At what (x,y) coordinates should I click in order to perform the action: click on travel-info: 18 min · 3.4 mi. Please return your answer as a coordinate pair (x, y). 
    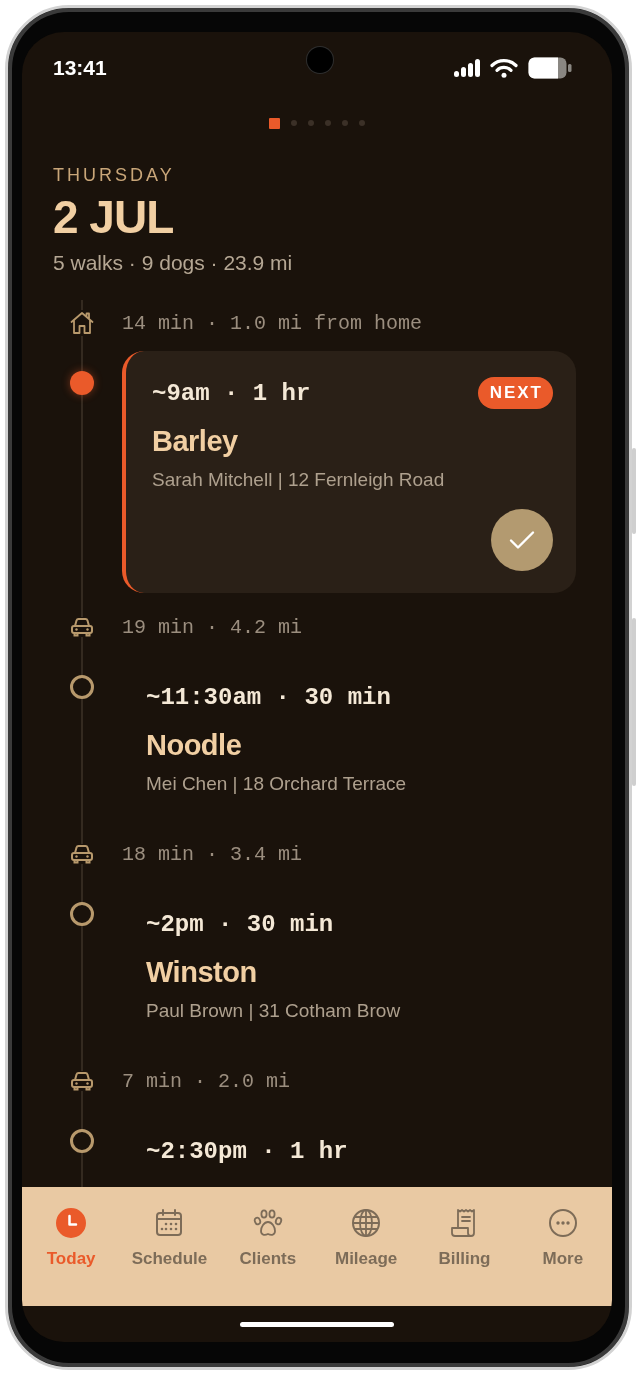
    Looking at the image, I should click on (212, 854).